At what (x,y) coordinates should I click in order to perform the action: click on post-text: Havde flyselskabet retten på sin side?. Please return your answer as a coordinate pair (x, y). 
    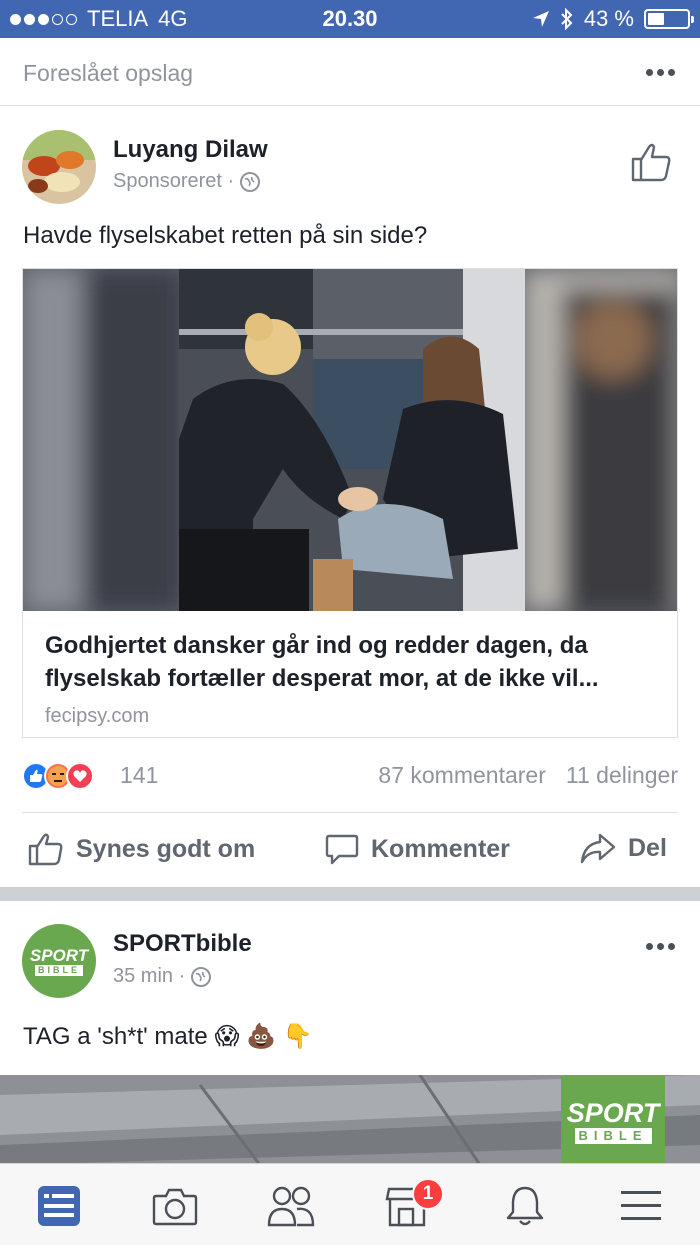
    Looking at the image, I should click on (225, 235).